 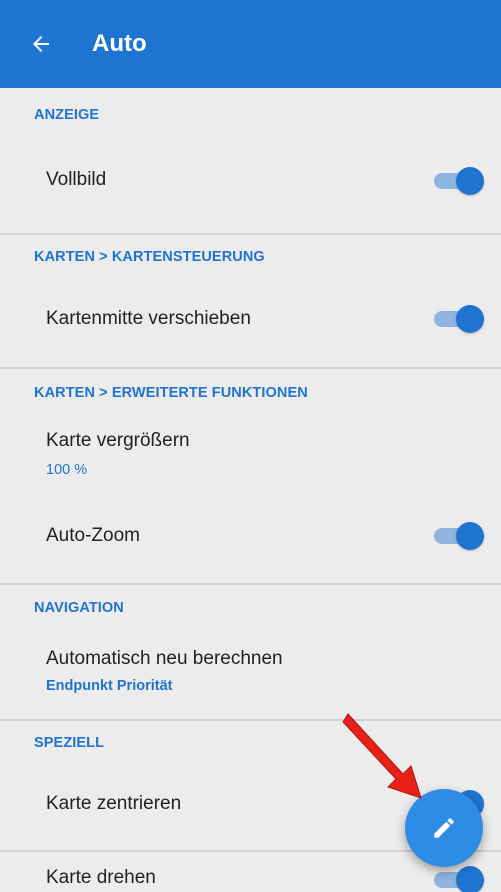 I want to click on setting-row-karte-vergroessern: Karte vergrößern 100 %, so click(x=250, y=457).